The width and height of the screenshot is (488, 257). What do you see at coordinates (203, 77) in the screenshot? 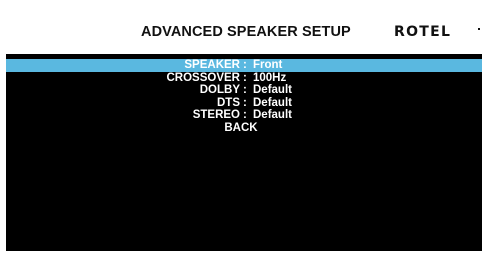
I see `menu-item-label: CROSSOVER` at bounding box center [203, 77].